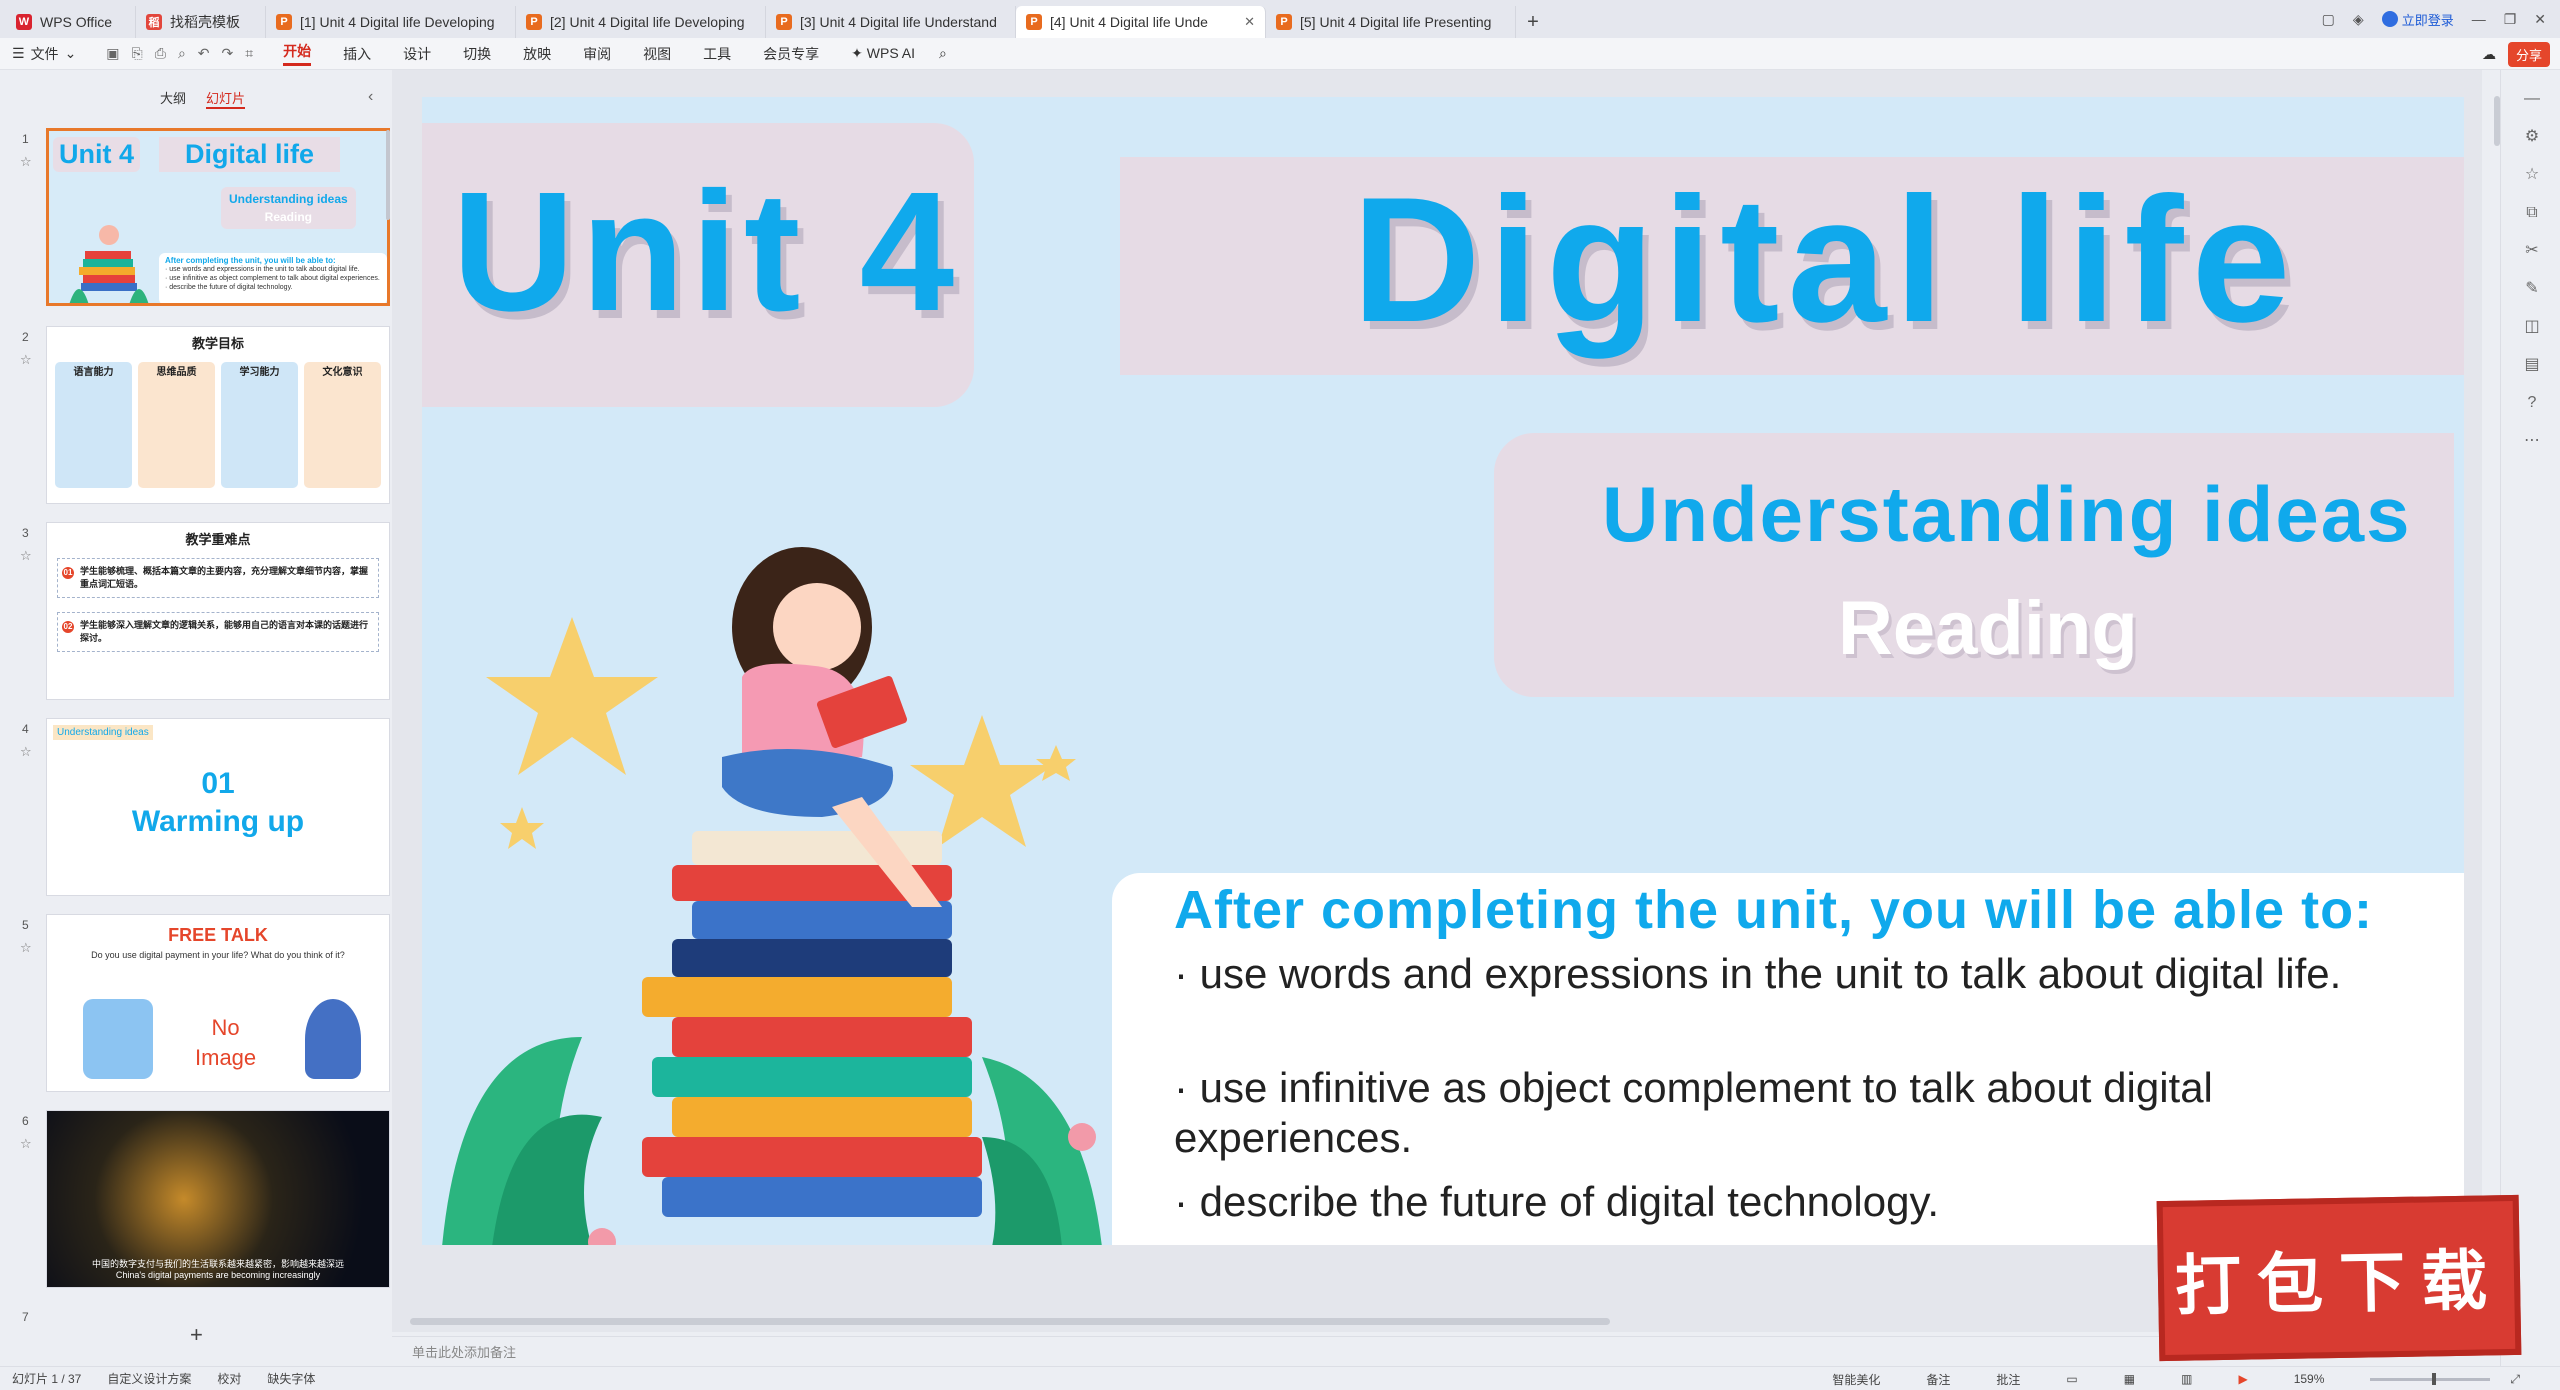 The width and height of the screenshot is (2560, 1390). I want to click on phone-illustration, so click(118, 1039).